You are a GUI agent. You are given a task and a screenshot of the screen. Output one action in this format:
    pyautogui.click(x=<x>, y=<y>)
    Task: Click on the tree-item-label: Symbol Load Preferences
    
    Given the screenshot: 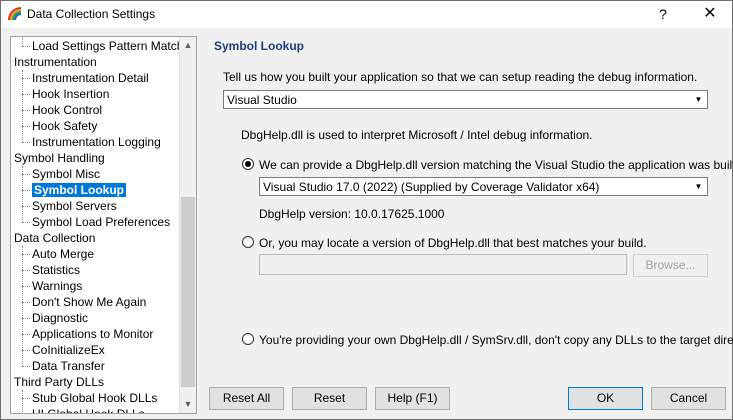 What is the action you would take?
    pyautogui.click(x=101, y=222)
    